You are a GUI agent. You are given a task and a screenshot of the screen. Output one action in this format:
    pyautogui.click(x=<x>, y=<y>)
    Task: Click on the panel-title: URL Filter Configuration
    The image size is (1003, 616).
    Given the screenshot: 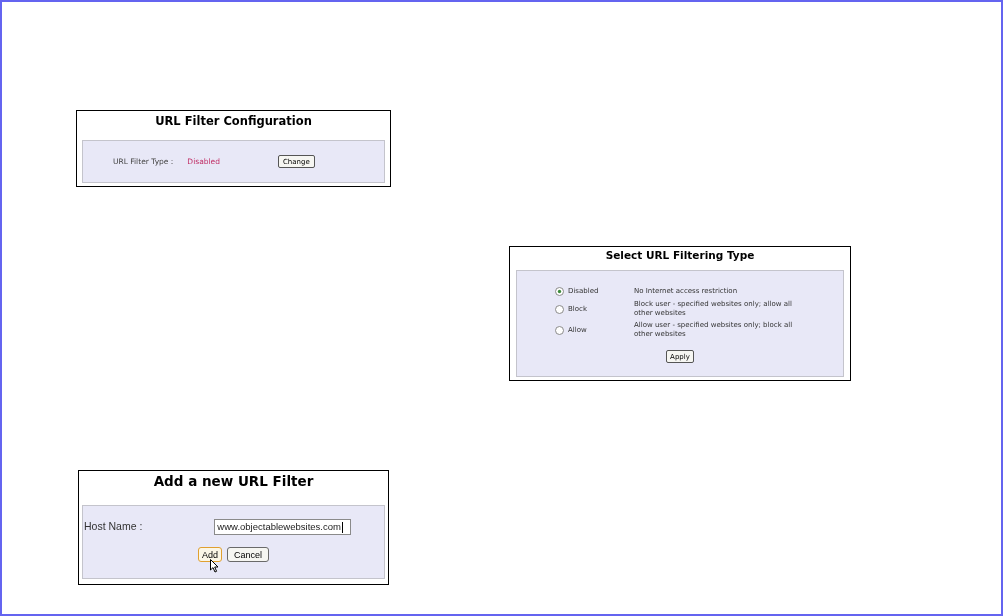 What is the action you would take?
    pyautogui.click(x=233, y=121)
    